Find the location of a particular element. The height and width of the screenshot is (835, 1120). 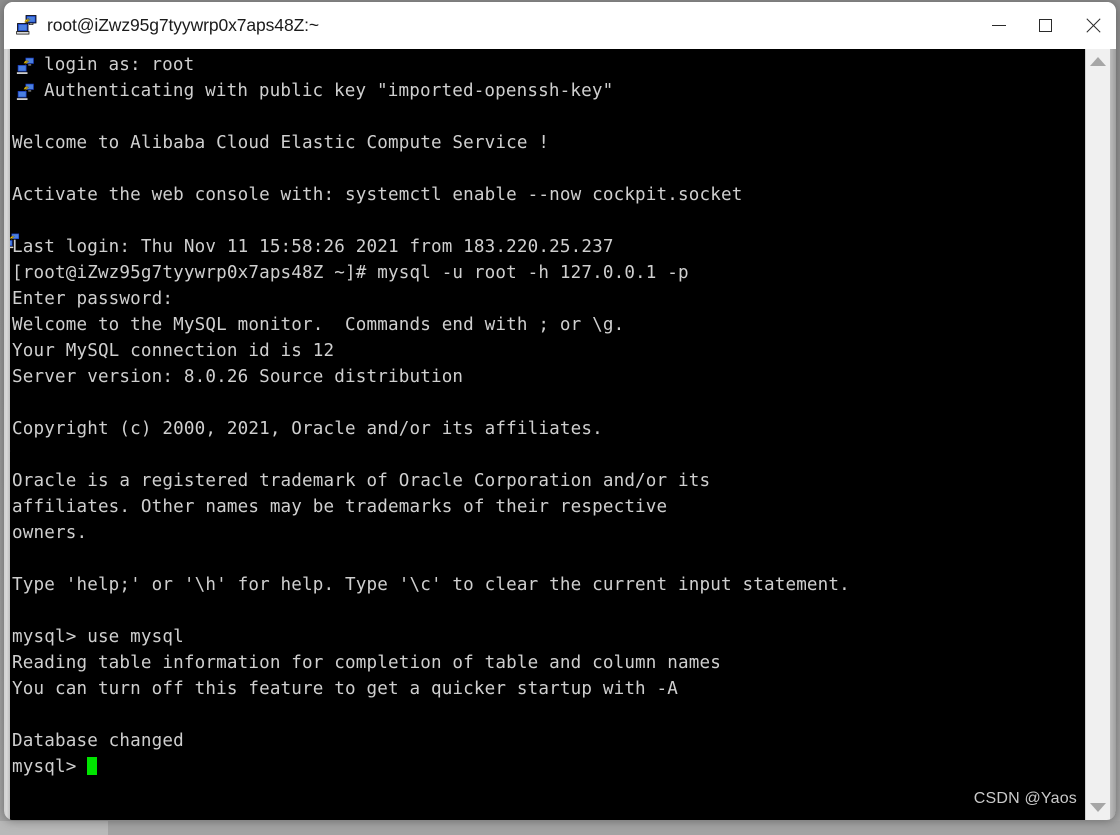

terminal-prompt-text: mysql> is located at coordinates (50, 767).